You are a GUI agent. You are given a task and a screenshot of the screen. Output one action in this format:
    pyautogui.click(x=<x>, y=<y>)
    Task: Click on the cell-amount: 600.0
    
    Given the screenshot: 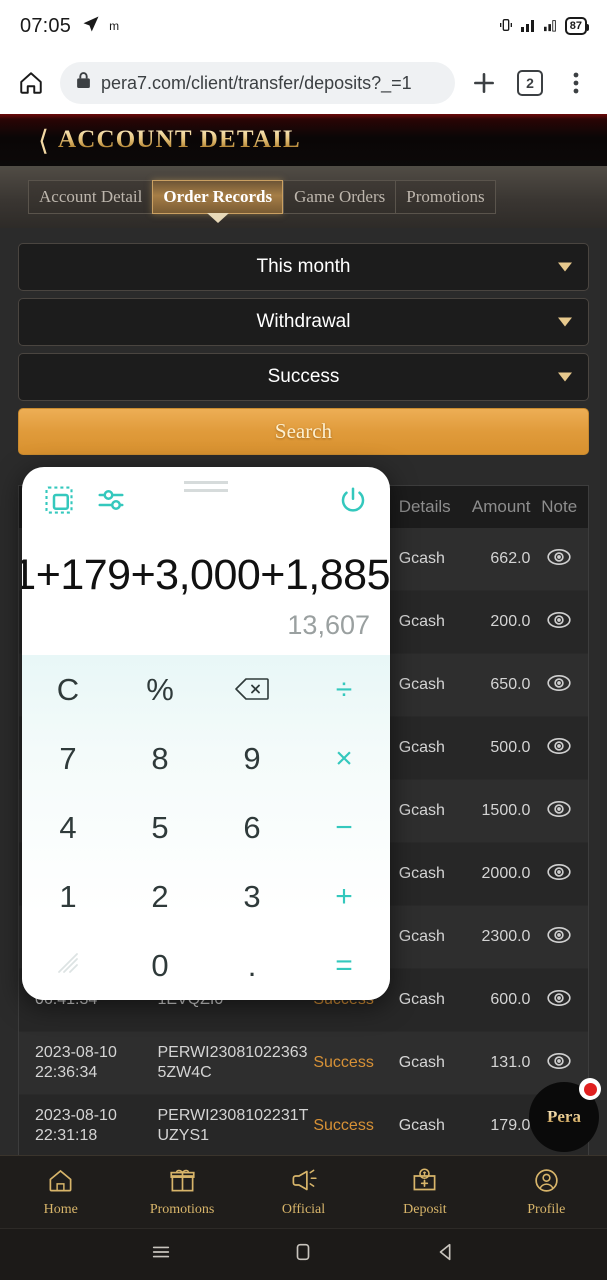 What is the action you would take?
    pyautogui.click(x=510, y=999)
    